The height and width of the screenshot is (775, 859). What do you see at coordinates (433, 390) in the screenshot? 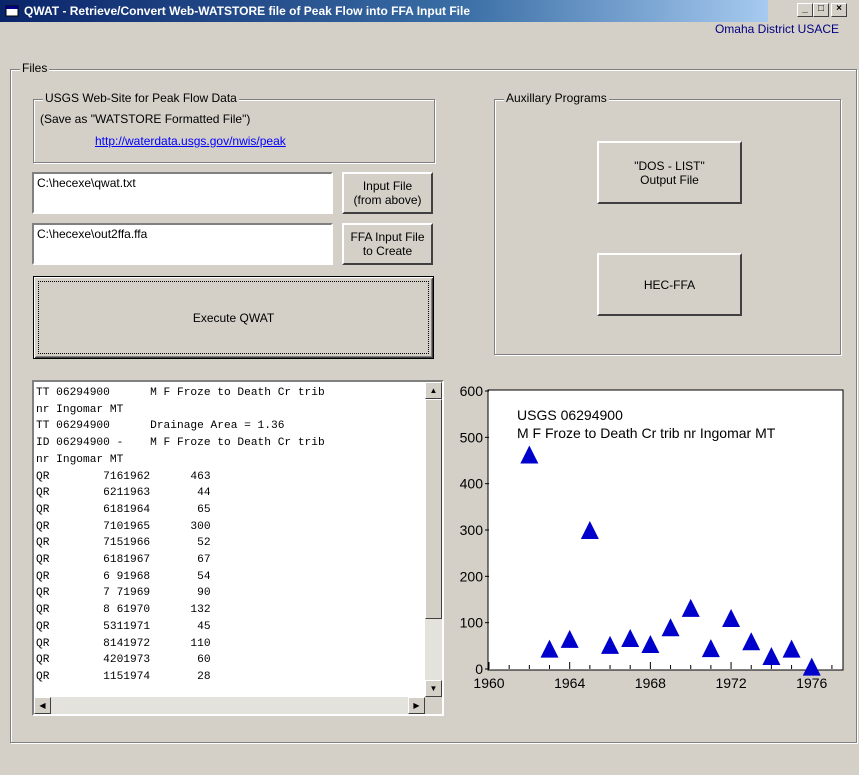
I see `scroll-up-icon: ▲` at bounding box center [433, 390].